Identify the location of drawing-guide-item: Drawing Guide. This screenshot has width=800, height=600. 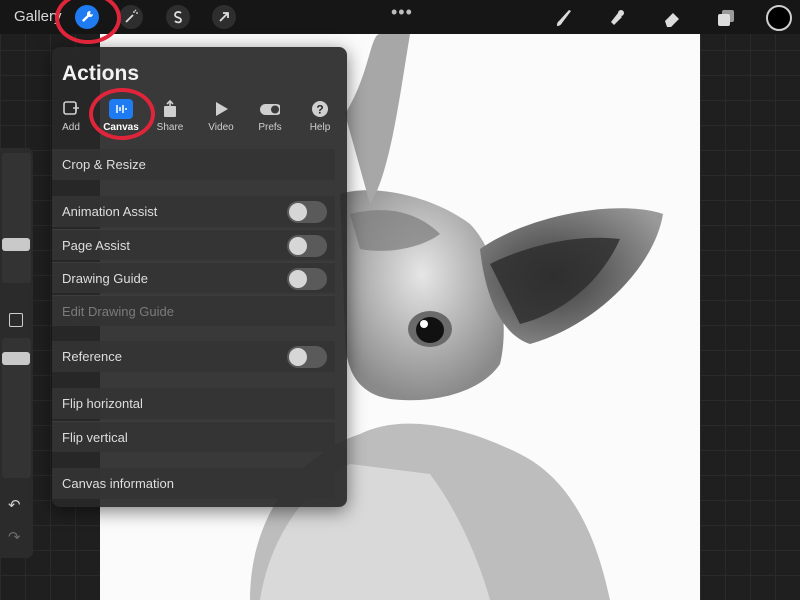
(193, 277).